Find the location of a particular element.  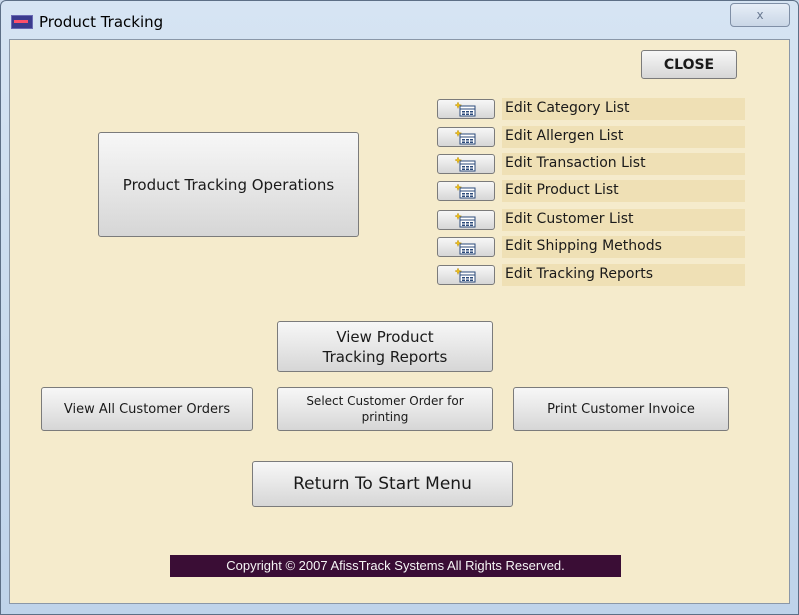

window-title: Product Tracking is located at coordinates (101, 22).